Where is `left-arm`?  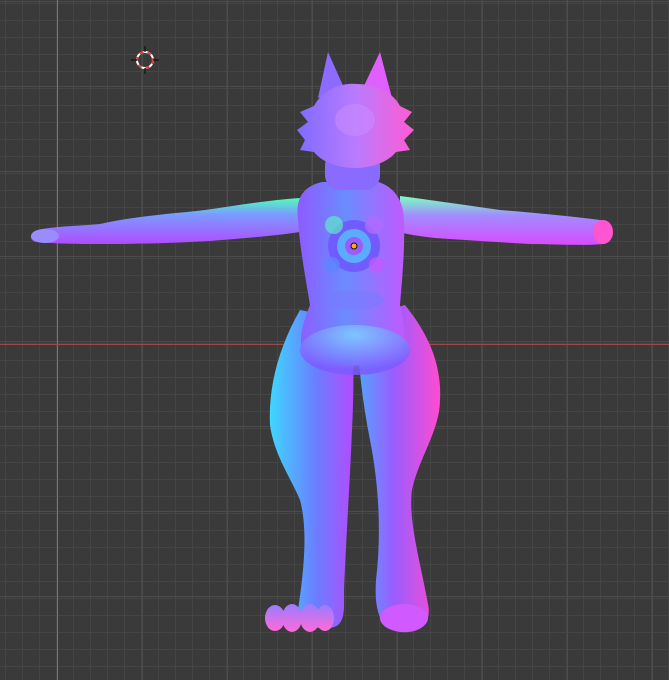
left-arm is located at coordinates (165, 221).